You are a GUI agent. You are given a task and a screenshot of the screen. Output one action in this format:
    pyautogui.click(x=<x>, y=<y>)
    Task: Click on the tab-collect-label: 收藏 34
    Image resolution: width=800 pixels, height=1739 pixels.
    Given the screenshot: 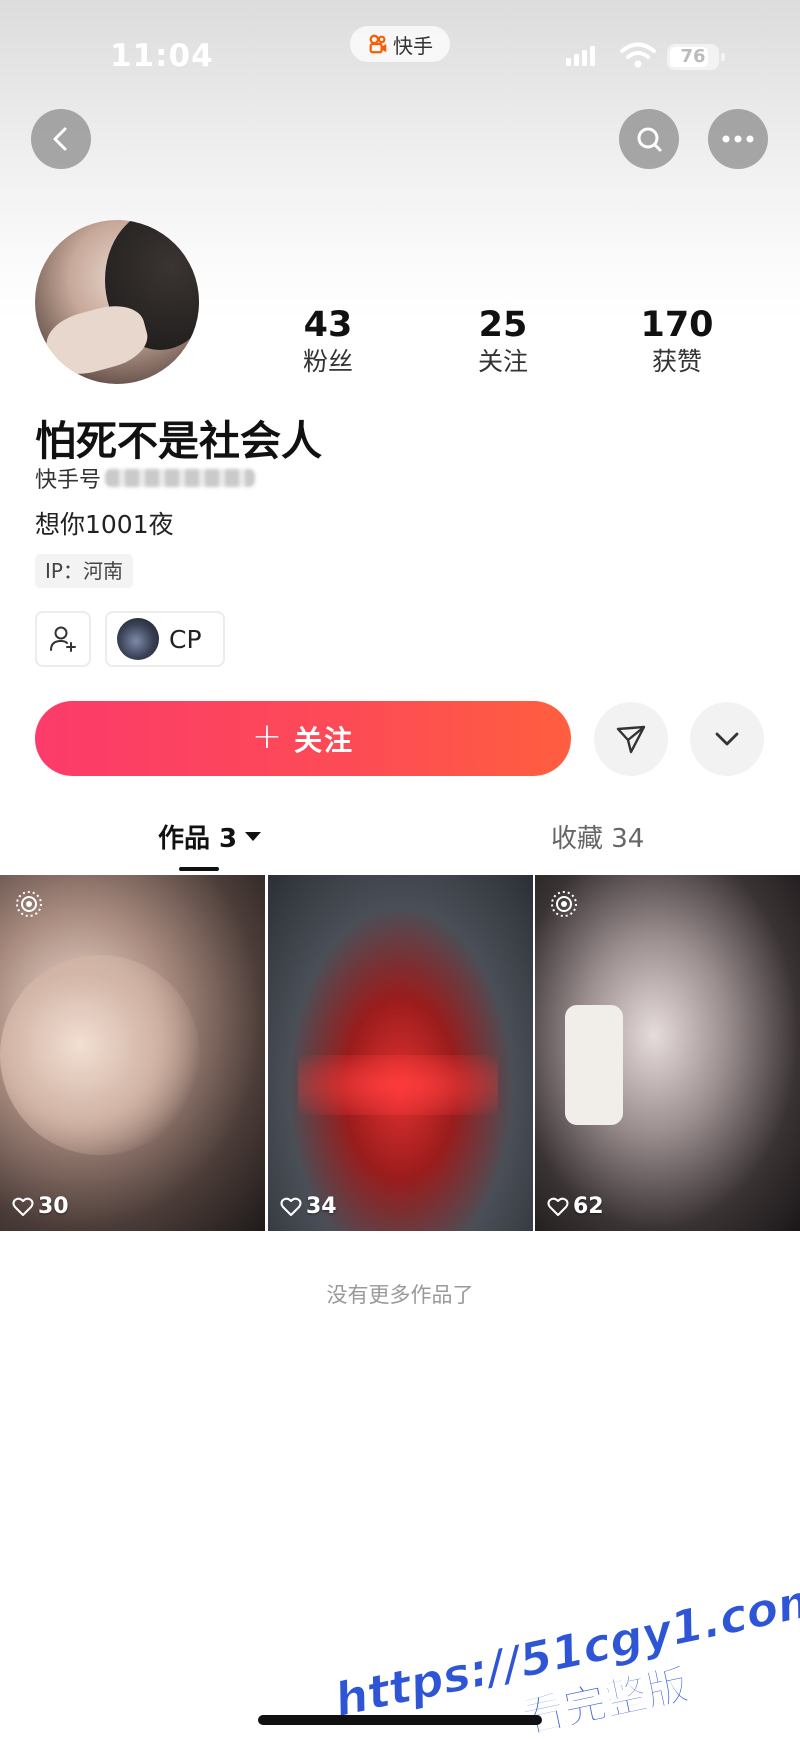 What is the action you would take?
    pyautogui.click(x=598, y=839)
    